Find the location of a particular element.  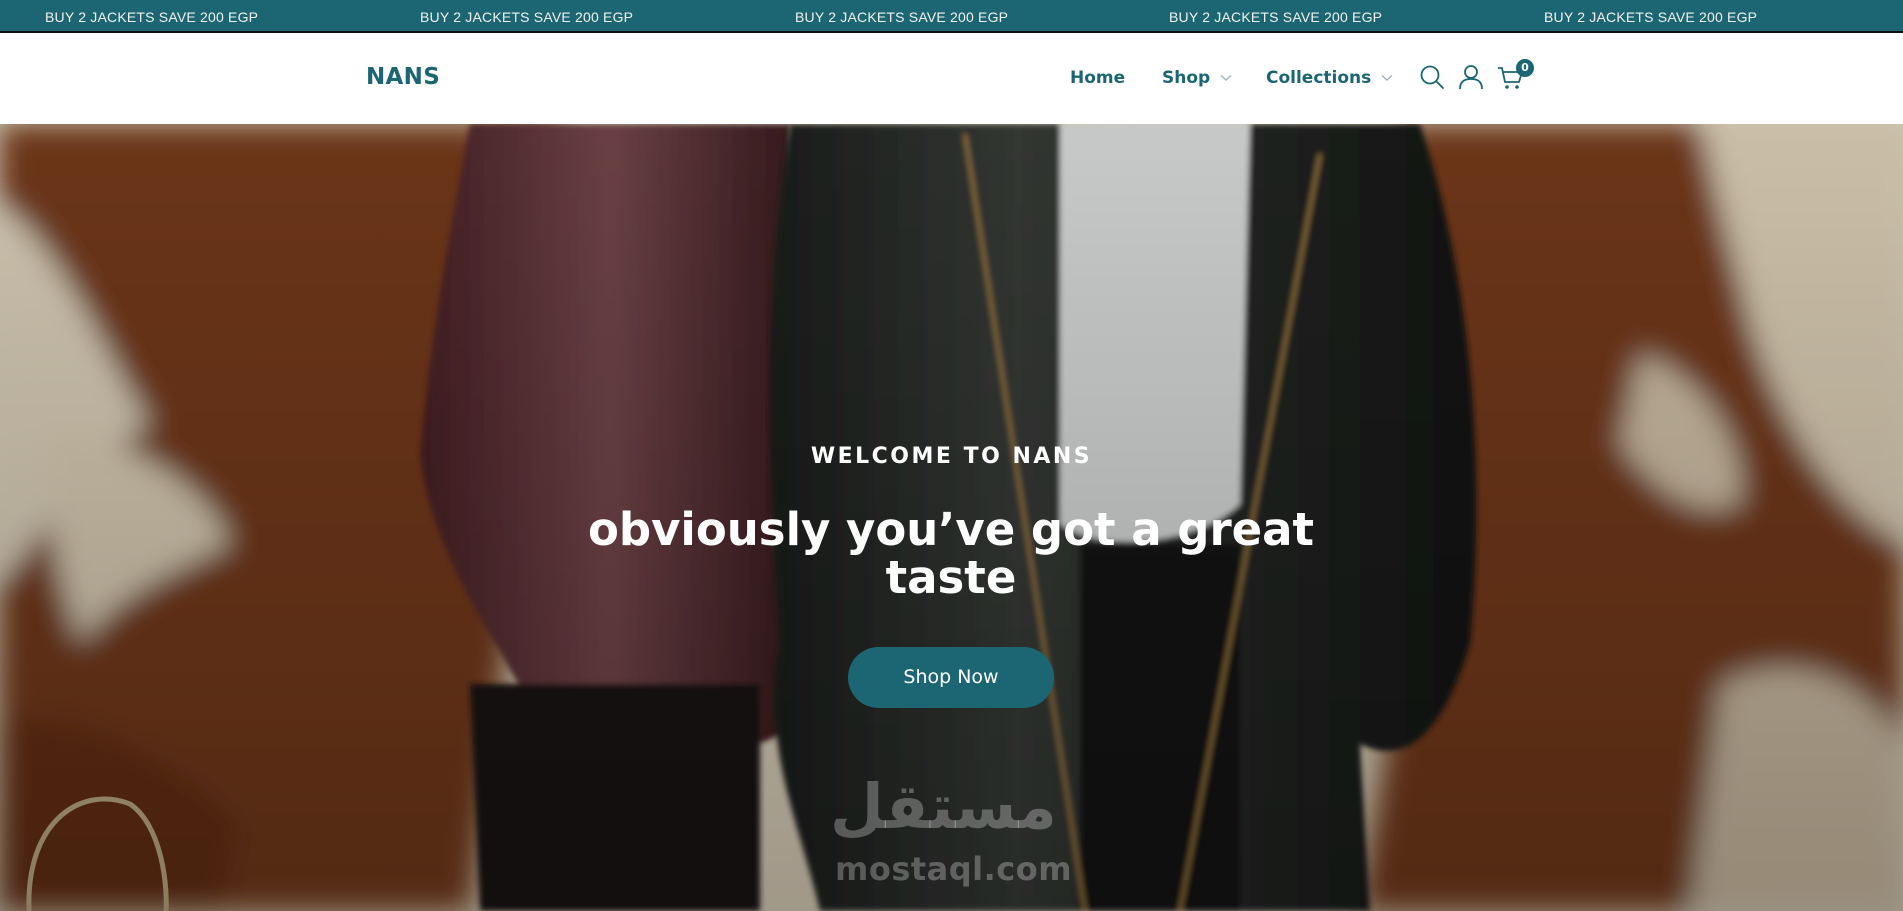

site-header: NANS Home Shop Collections is located at coordinates (951, 78).